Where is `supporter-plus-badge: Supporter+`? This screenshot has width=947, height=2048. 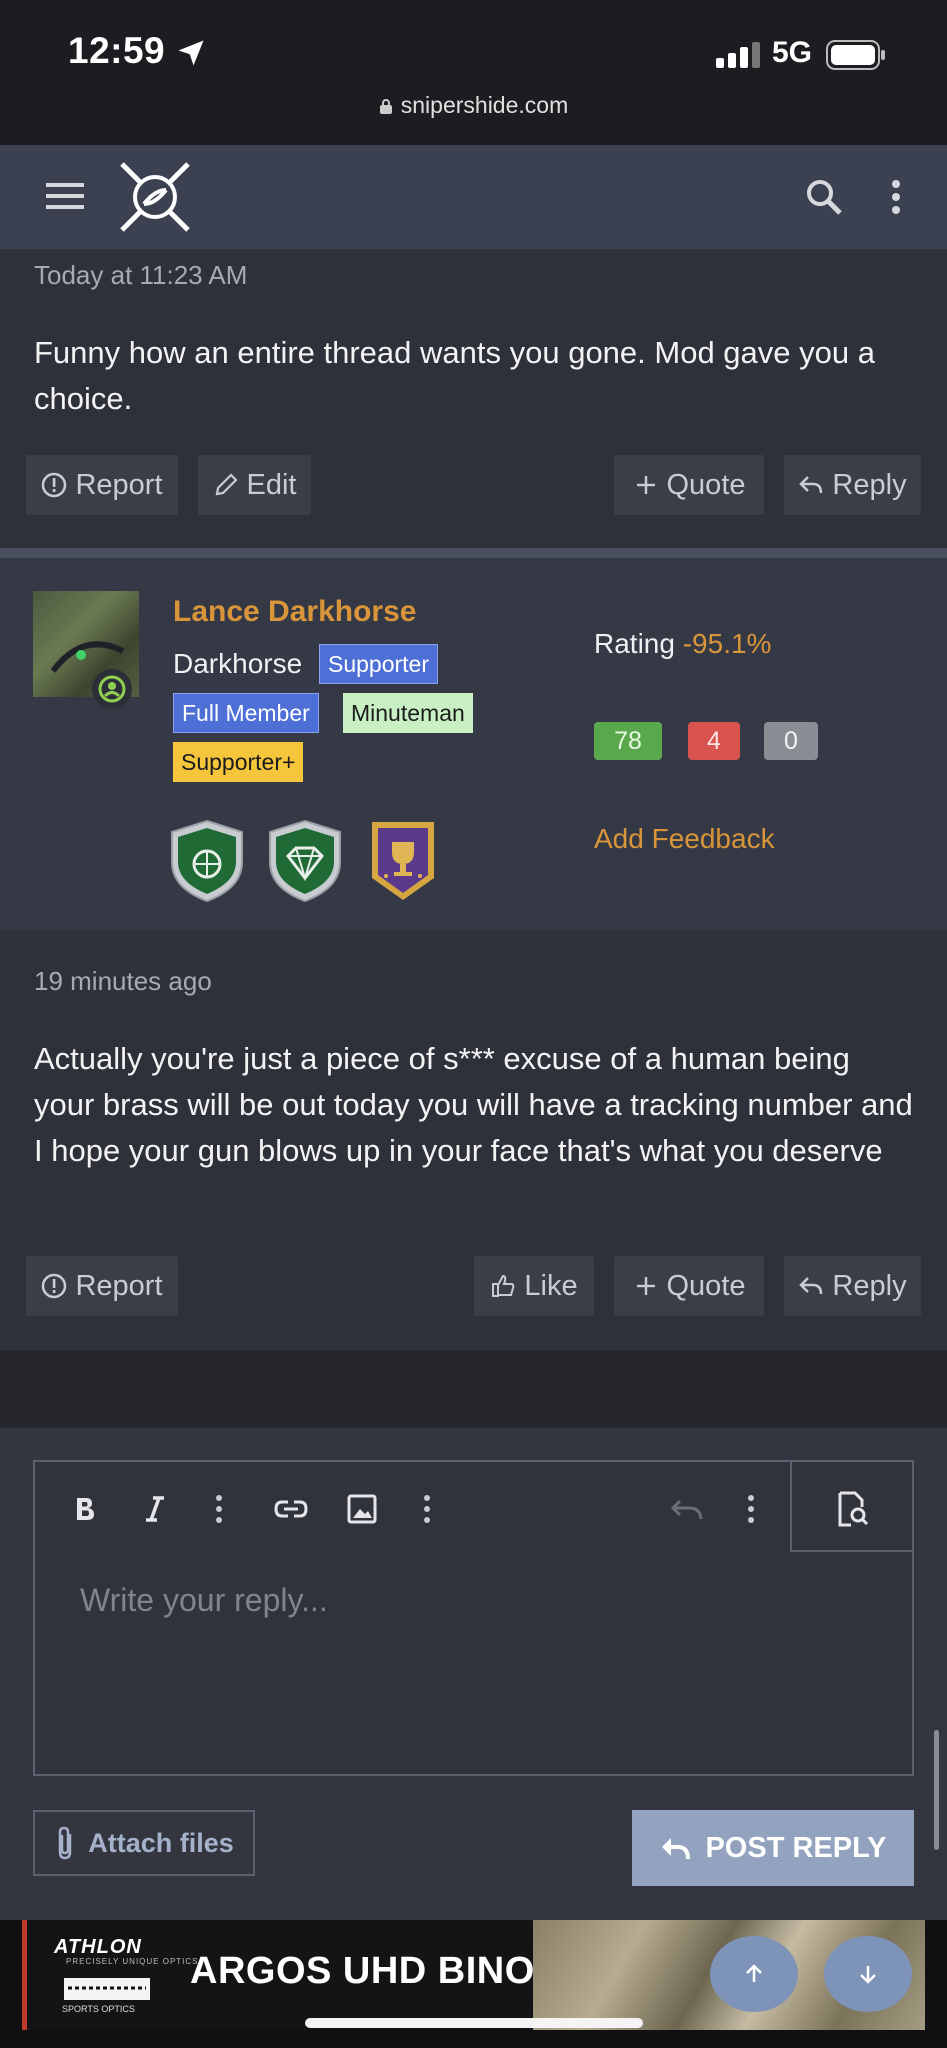 supporter-plus-badge: Supporter+ is located at coordinates (238, 762).